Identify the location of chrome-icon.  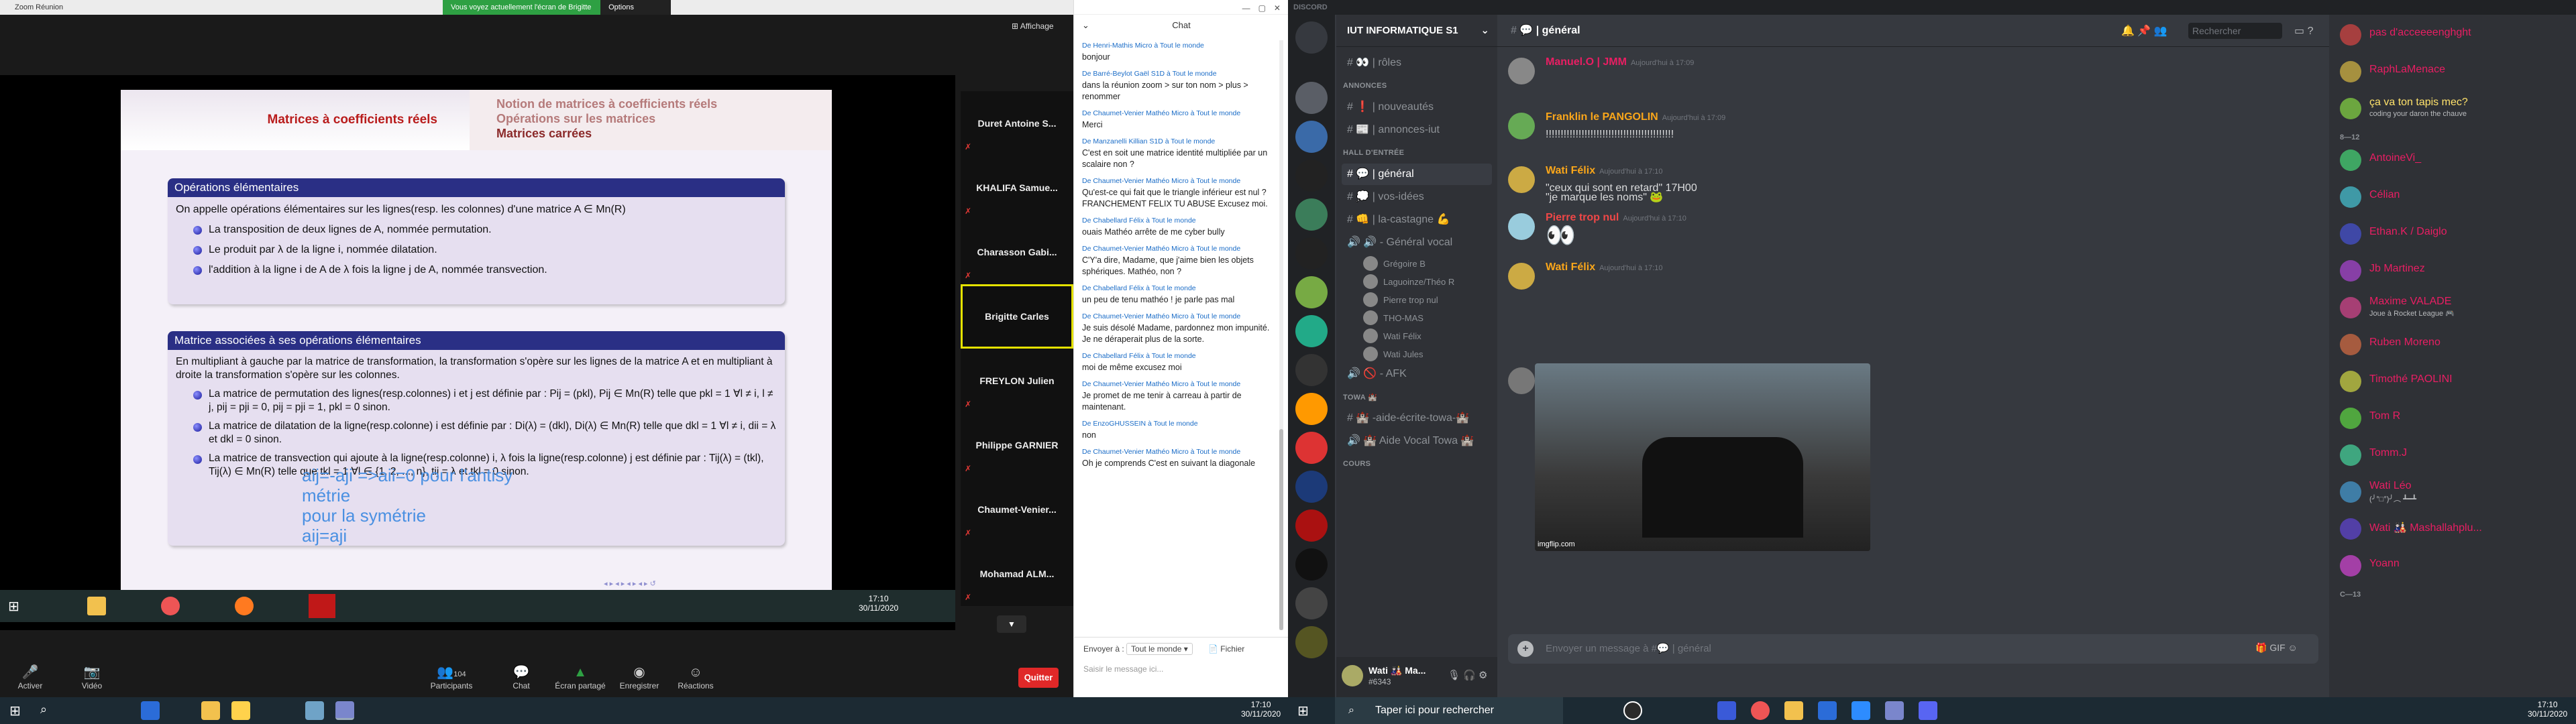
(1760, 710).